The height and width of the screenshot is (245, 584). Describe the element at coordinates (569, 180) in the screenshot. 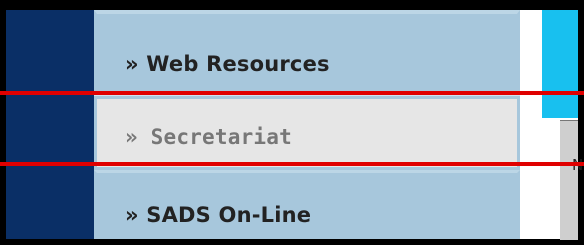

I see `gray-panel` at that location.